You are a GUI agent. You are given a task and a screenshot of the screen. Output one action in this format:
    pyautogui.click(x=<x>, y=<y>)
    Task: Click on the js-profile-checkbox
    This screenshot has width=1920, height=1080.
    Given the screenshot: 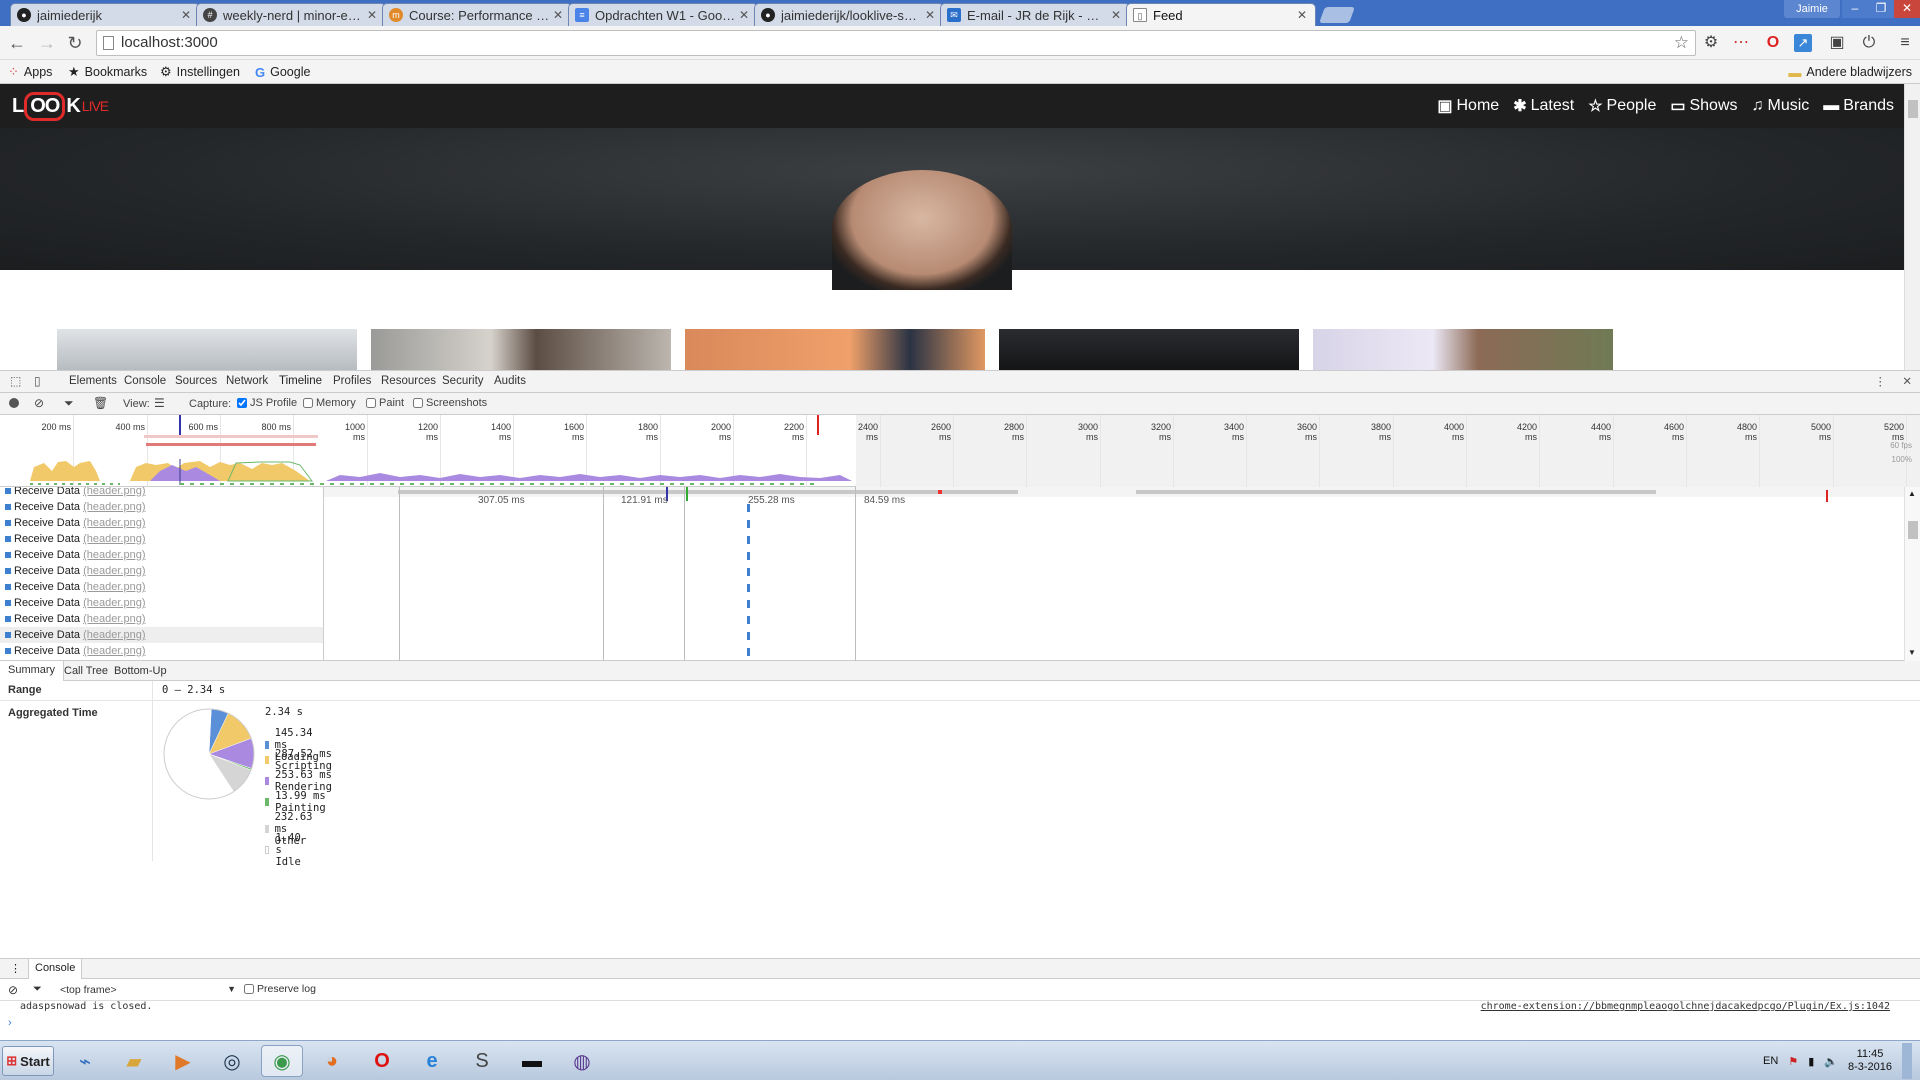 What is the action you would take?
    pyautogui.click(x=242, y=403)
    